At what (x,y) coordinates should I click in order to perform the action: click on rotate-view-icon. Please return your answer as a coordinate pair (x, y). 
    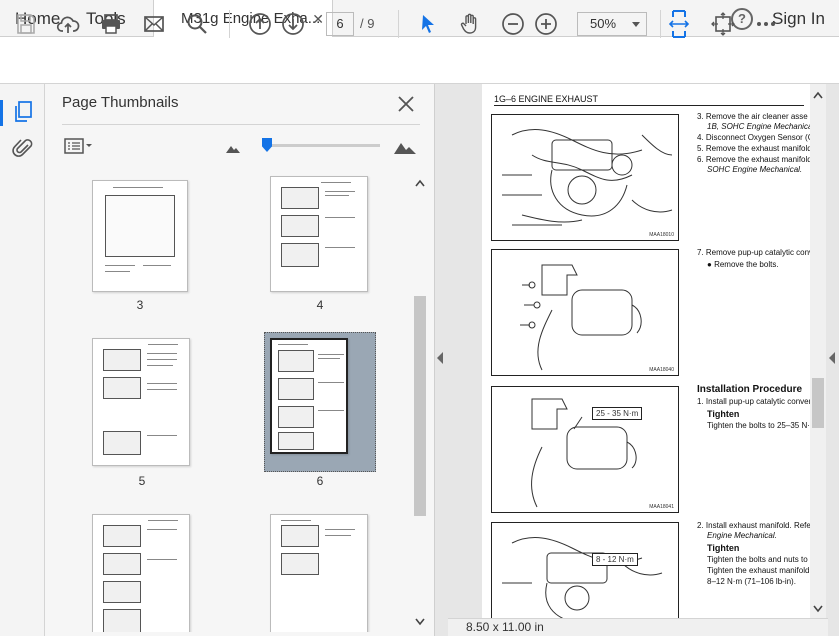
    Looking at the image, I should click on (723, 24).